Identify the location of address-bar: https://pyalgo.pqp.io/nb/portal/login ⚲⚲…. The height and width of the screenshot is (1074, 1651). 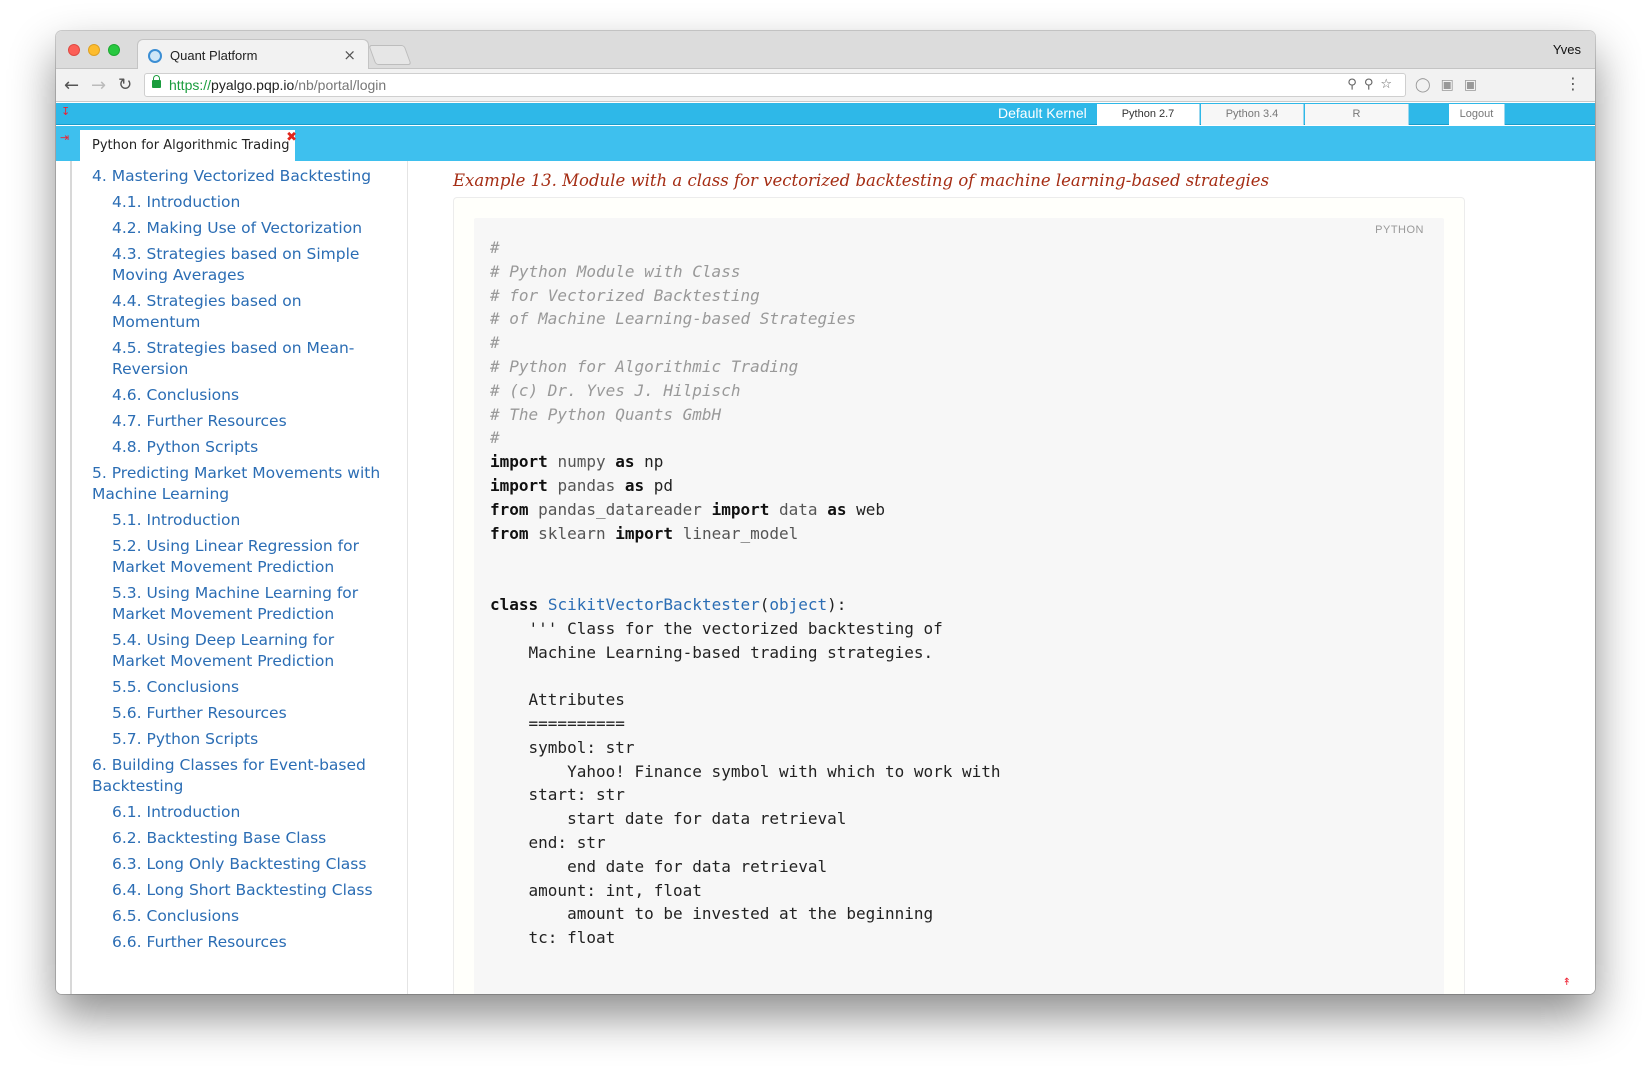
(775, 85).